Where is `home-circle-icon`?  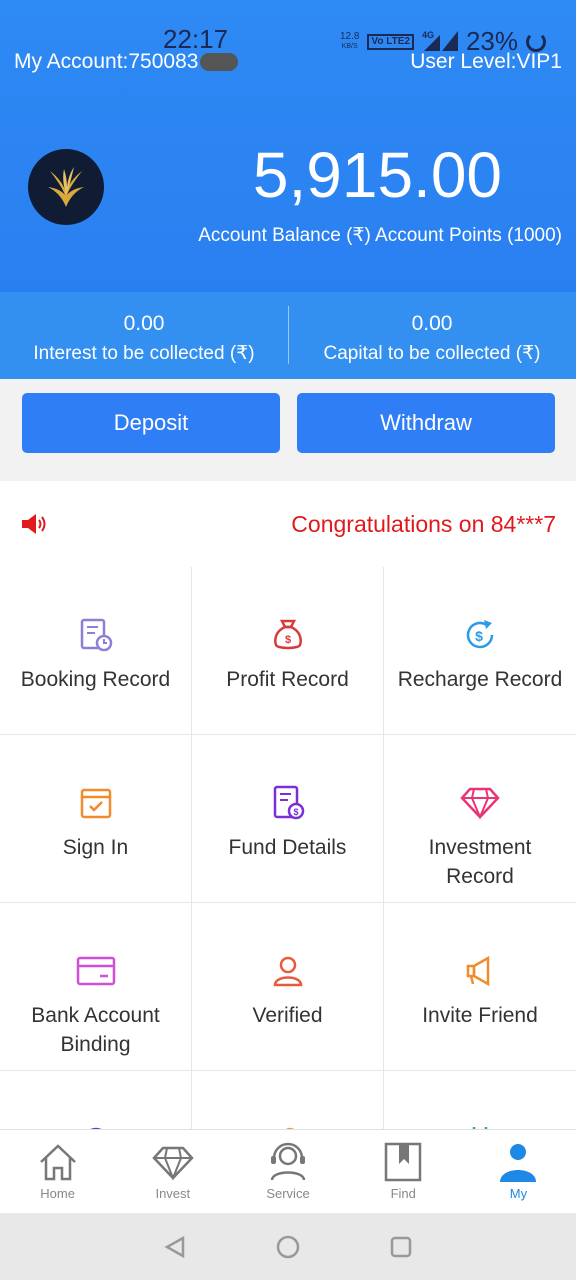
home-circle-icon is located at coordinates (288, 1247).